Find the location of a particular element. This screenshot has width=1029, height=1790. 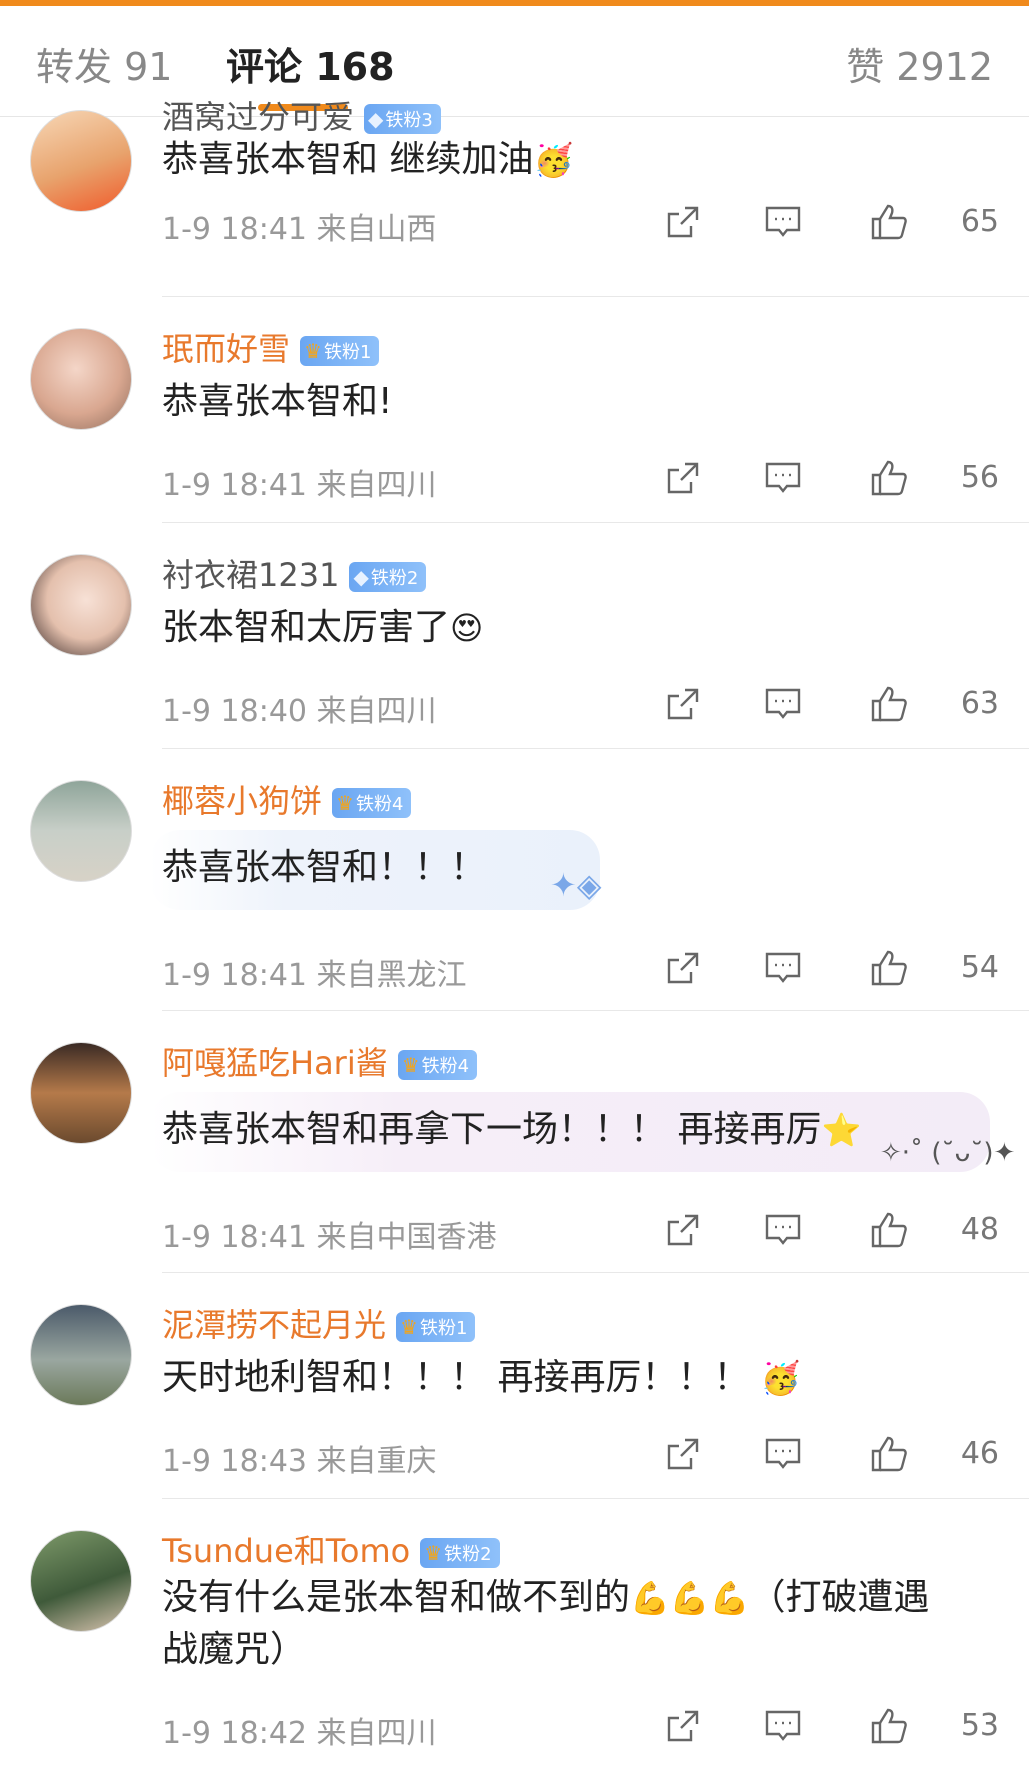

comment-meta: 1-9 18:41 来自山西 is located at coordinates (299, 229).